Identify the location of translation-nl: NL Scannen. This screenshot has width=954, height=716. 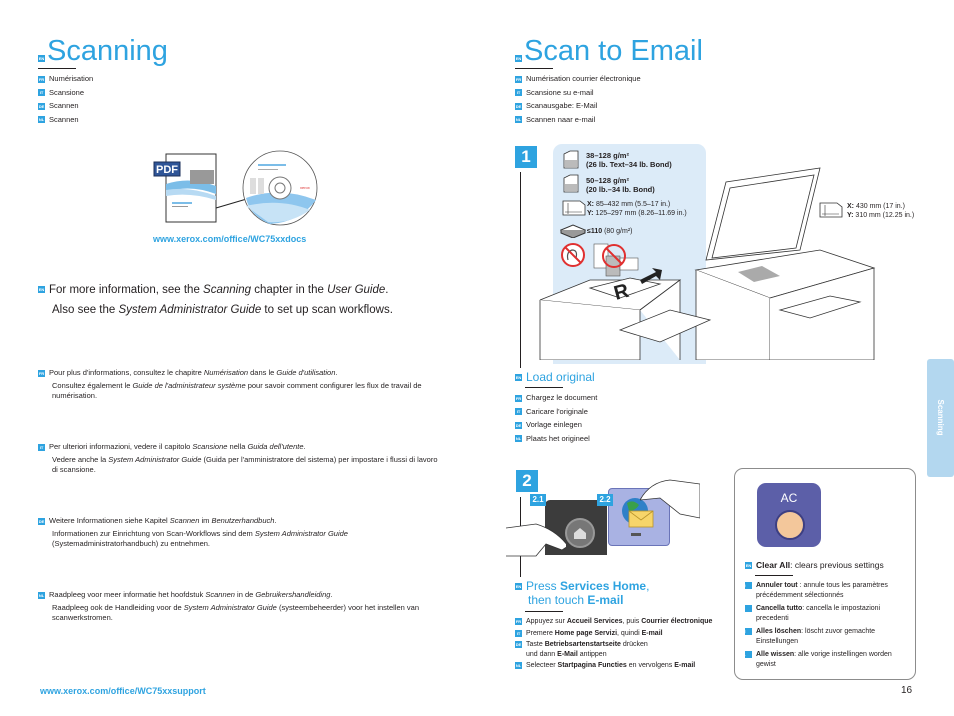
(58, 119).